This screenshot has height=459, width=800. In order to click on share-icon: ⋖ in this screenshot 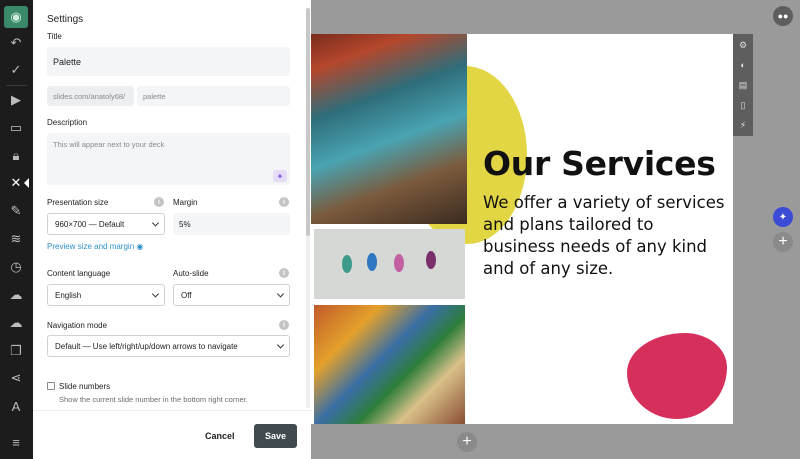, I will do `click(16, 378)`.